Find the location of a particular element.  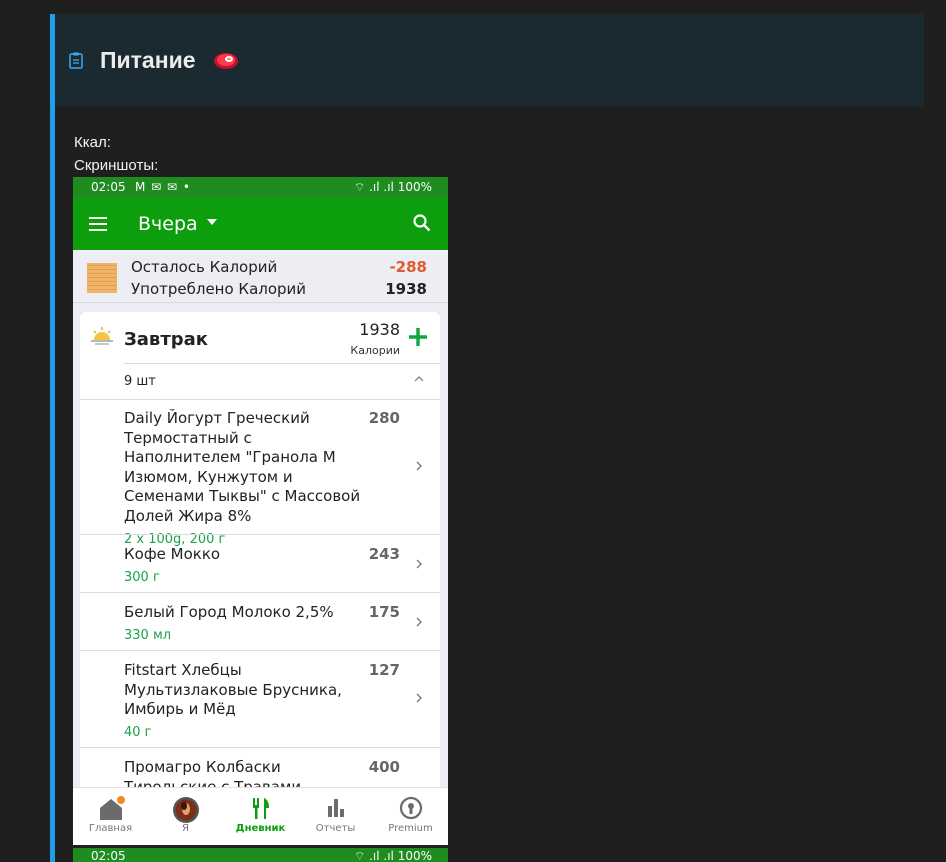

avatar is located at coordinates (185, 810).